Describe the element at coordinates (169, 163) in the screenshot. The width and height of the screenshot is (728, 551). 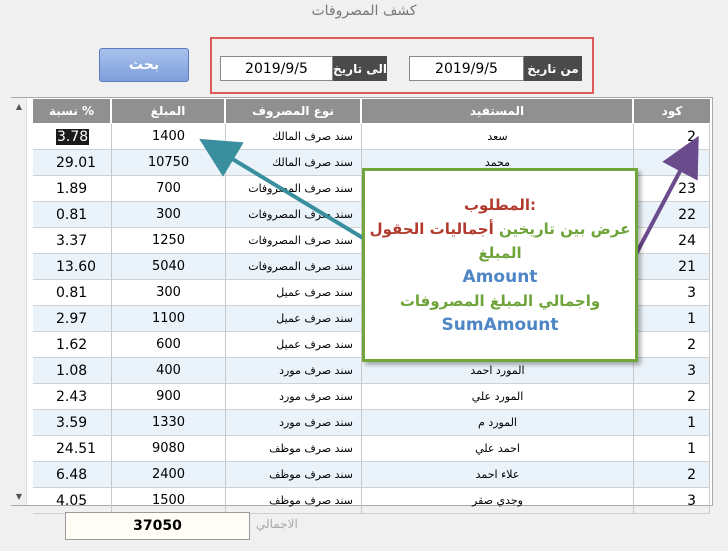
I see `cell-amount: 10750` at that location.